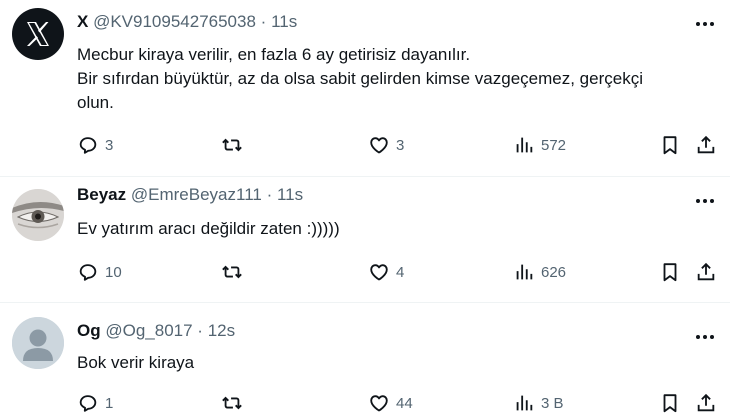 This screenshot has width=730, height=420. Describe the element at coordinates (101, 194) in the screenshot. I see `display-name: Beyaz` at that location.